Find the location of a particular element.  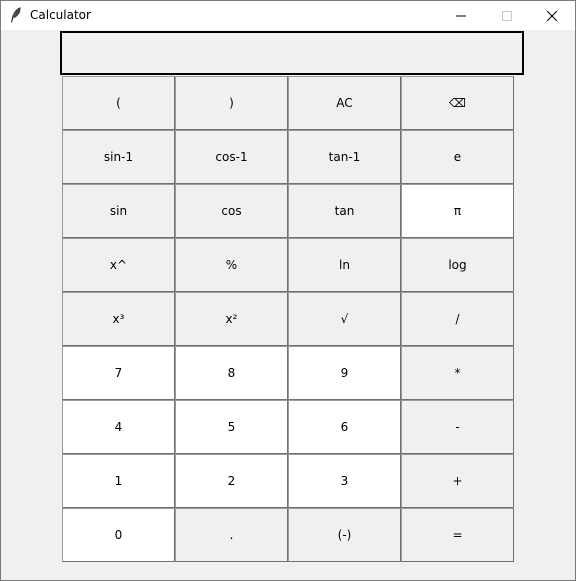

window-title: Calculator is located at coordinates (60, 15).